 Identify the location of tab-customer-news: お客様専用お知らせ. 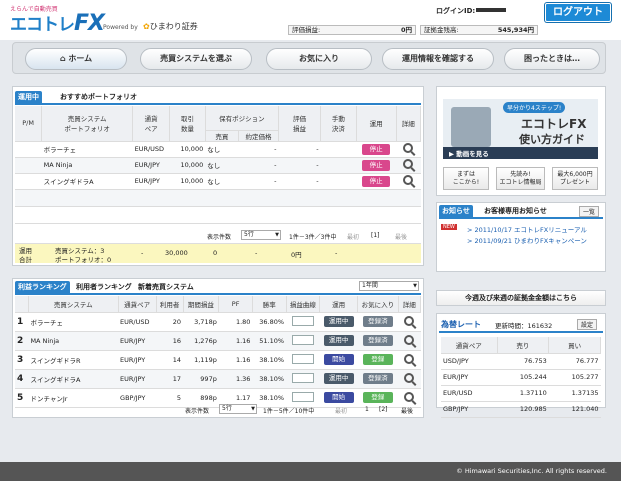
(515, 211).